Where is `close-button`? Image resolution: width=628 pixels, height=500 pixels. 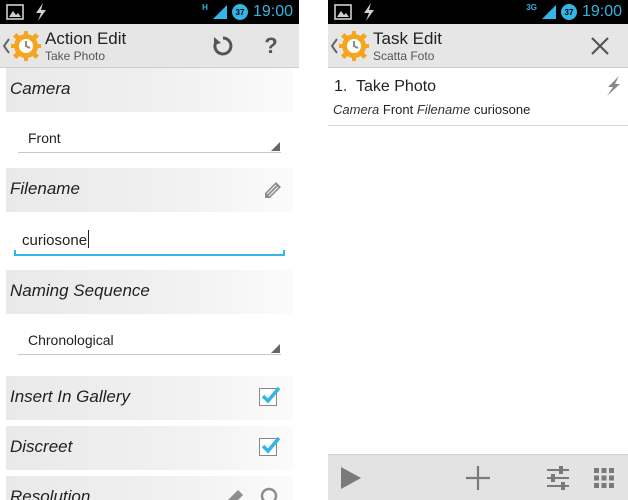 close-button is located at coordinates (600, 46).